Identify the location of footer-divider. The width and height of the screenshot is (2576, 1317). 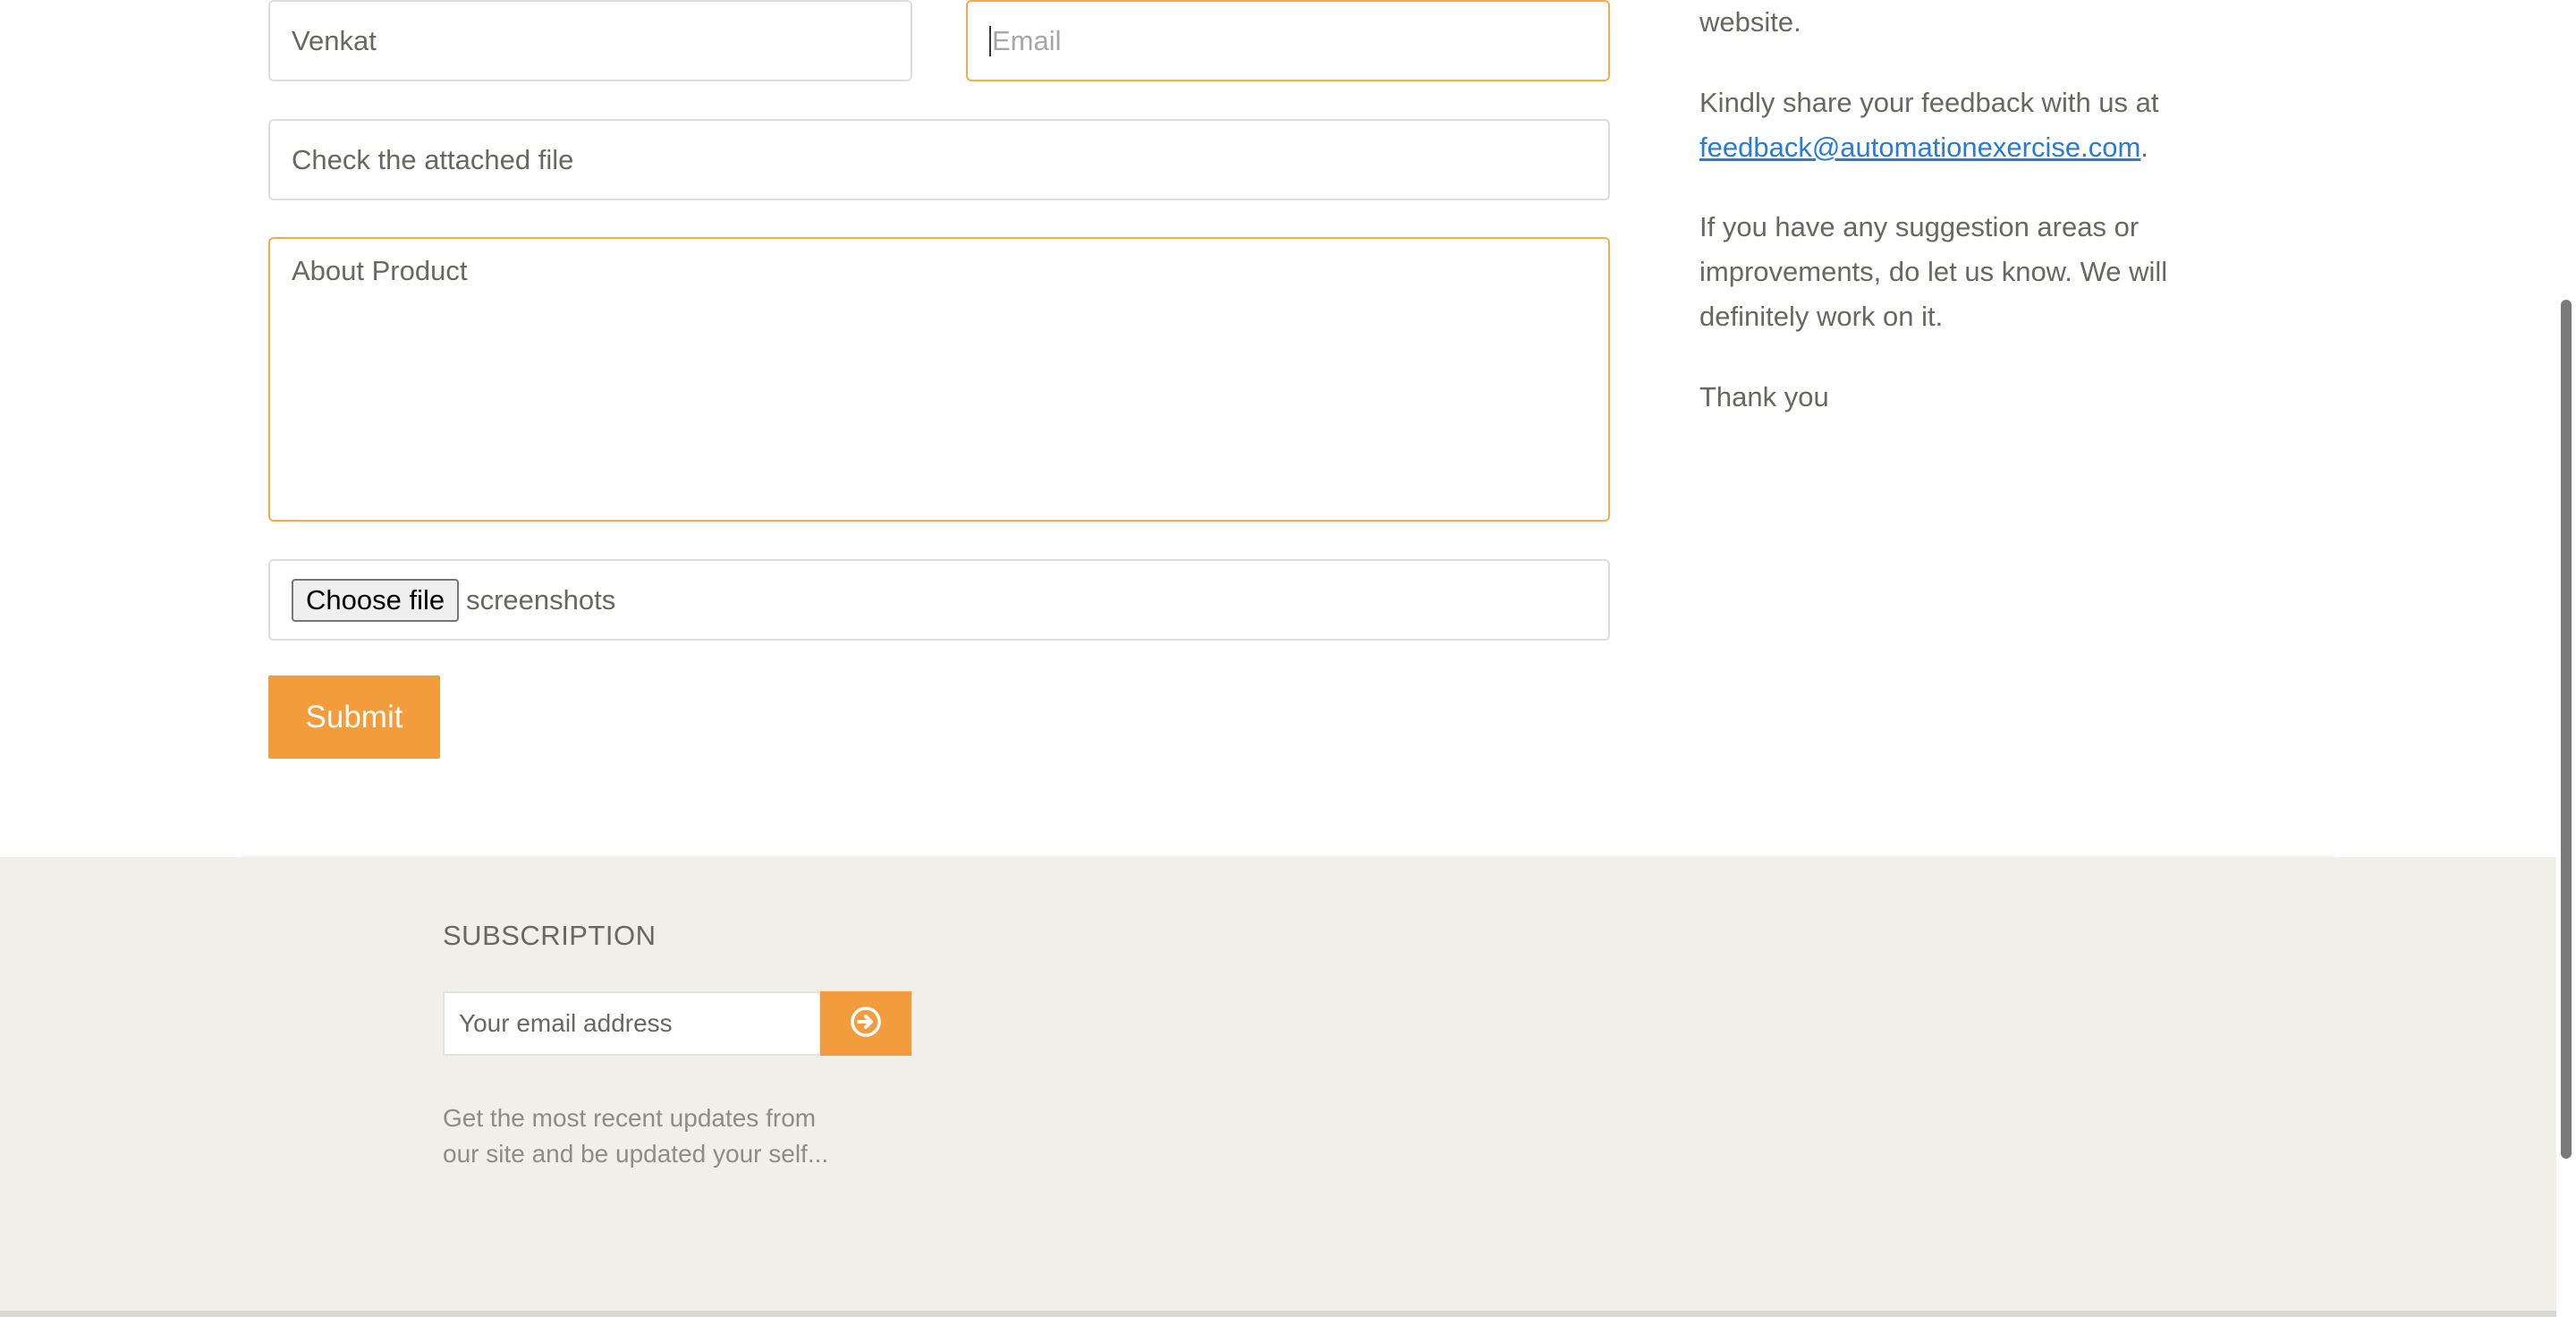
(1288, 856).